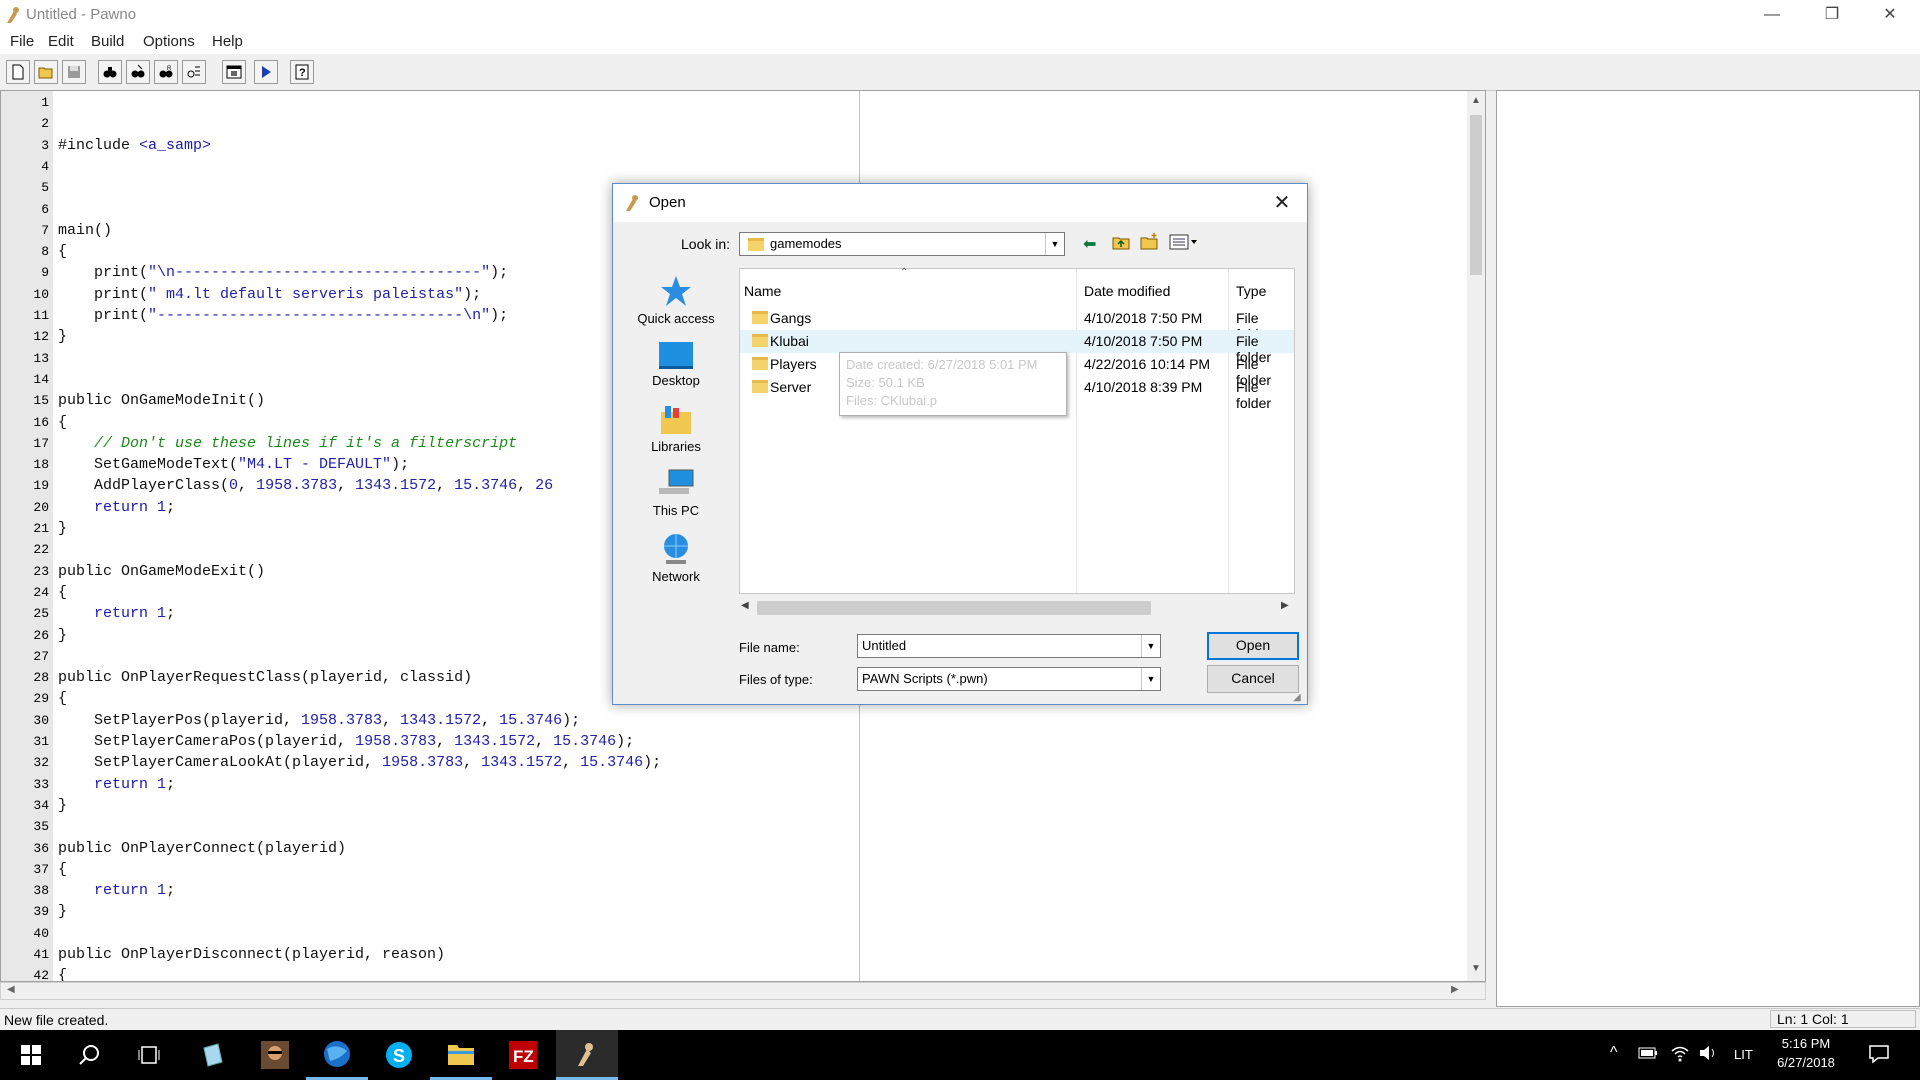 This screenshot has width=1920, height=1080. Describe the element at coordinates (1648, 1054) in the screenshot. I see `battery-icon` at that location.